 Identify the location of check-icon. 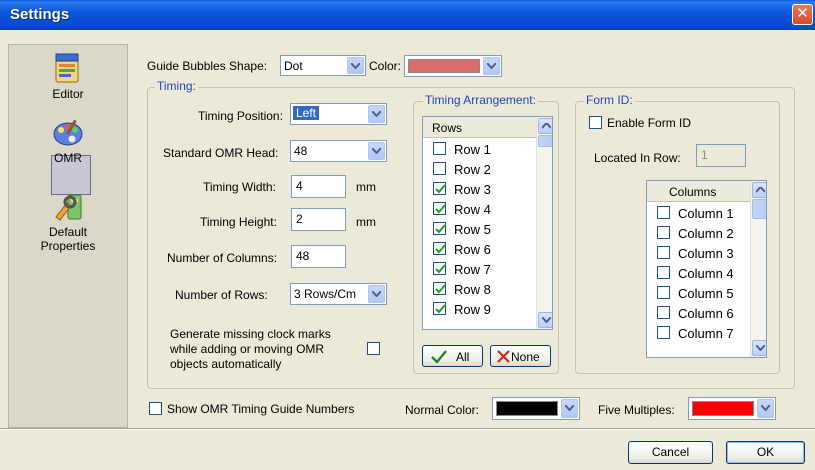
(439, 356).